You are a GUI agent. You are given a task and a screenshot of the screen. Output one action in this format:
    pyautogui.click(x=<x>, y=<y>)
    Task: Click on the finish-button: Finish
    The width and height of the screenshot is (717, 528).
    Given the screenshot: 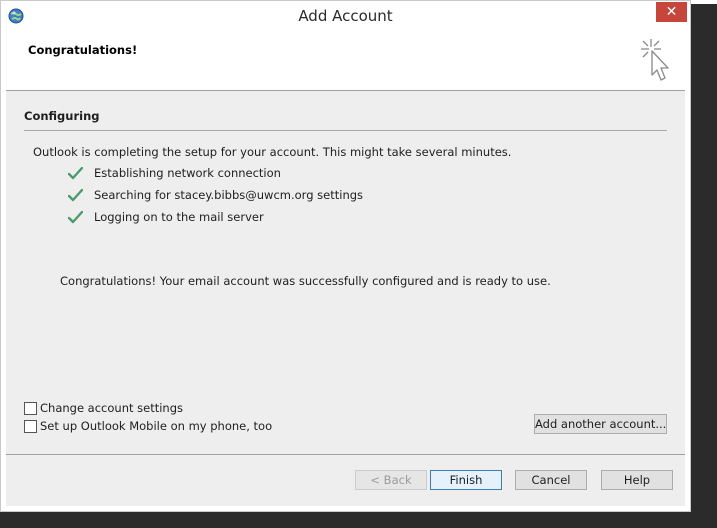 What is the action you would take?
    pyautogui.click(x=466, y=480)
    